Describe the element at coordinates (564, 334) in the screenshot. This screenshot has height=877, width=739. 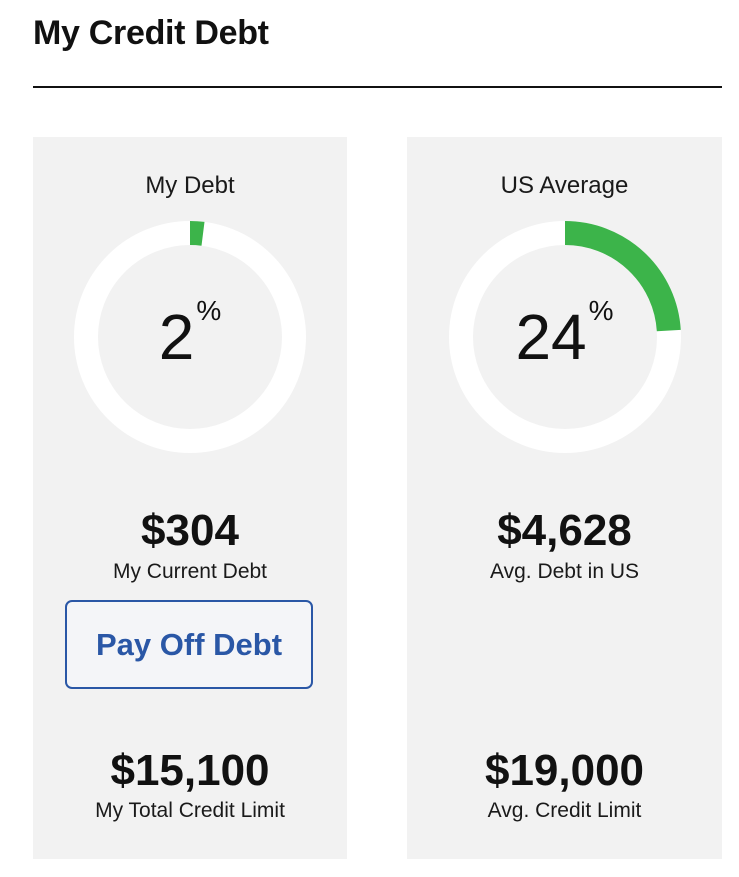
I see `us-average-percent: 24%` at that location.